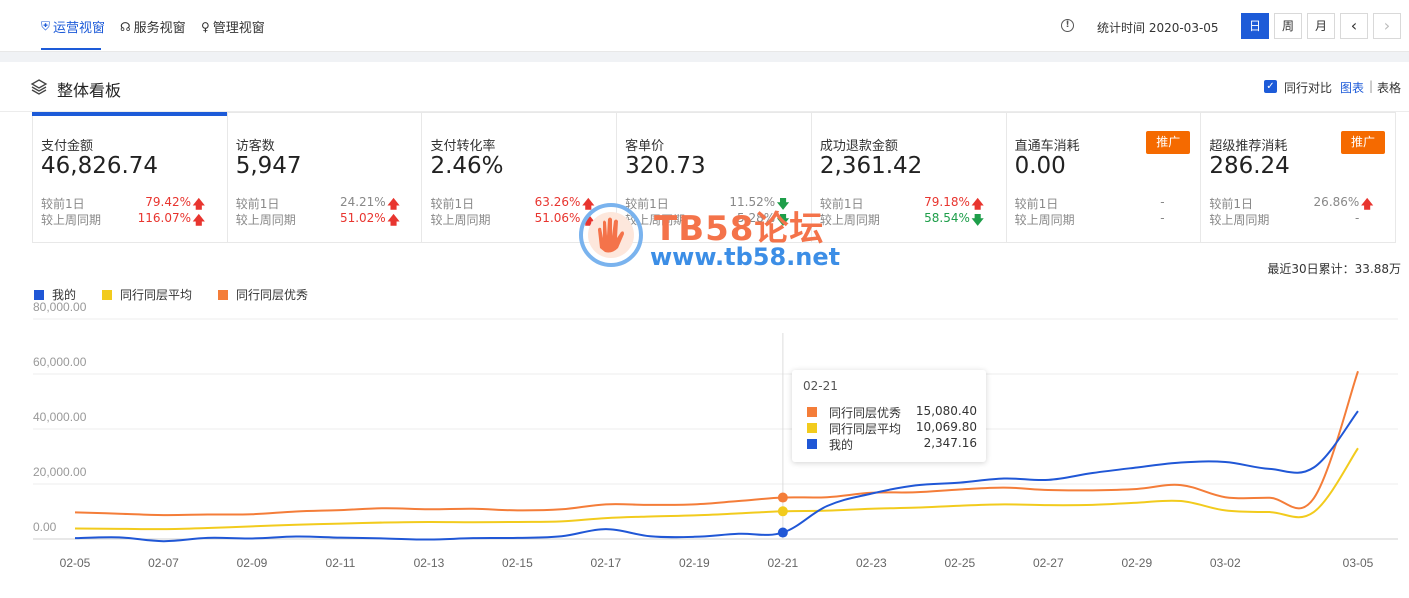 The width and height of the screenshot is (1409, 598). What do you see at coordinates (782, 511) in the screenshot?
I see `data-point-avg` at bounding box center [782, 511].